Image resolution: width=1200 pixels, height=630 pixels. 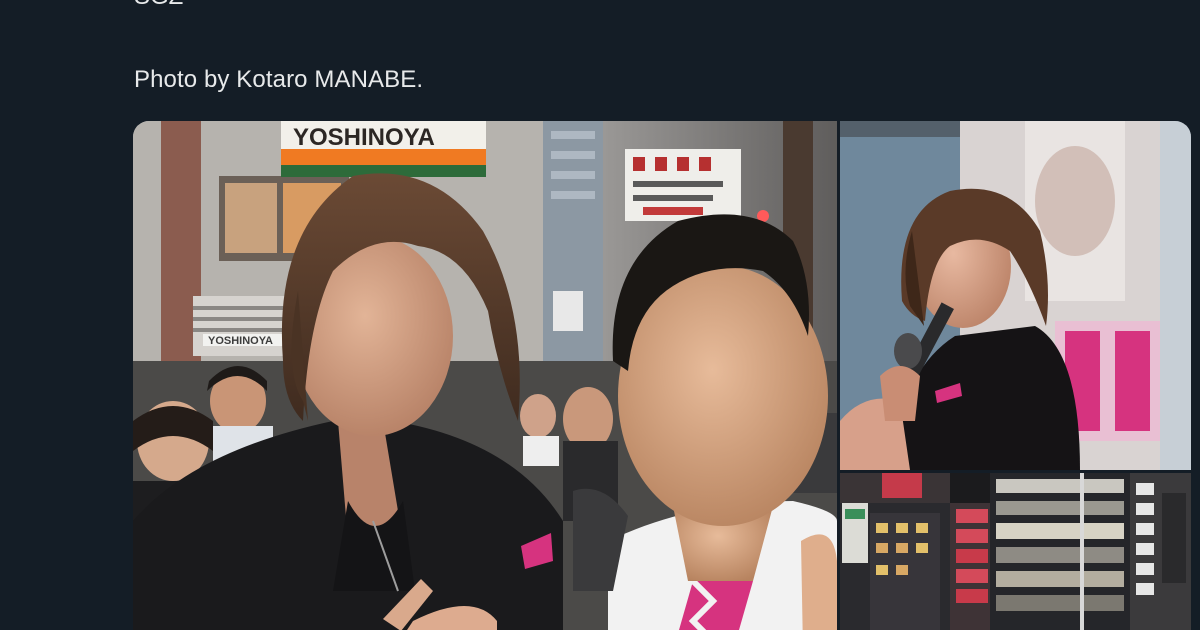 I want to click on night-street-photo, so click(x=1015, y=551).